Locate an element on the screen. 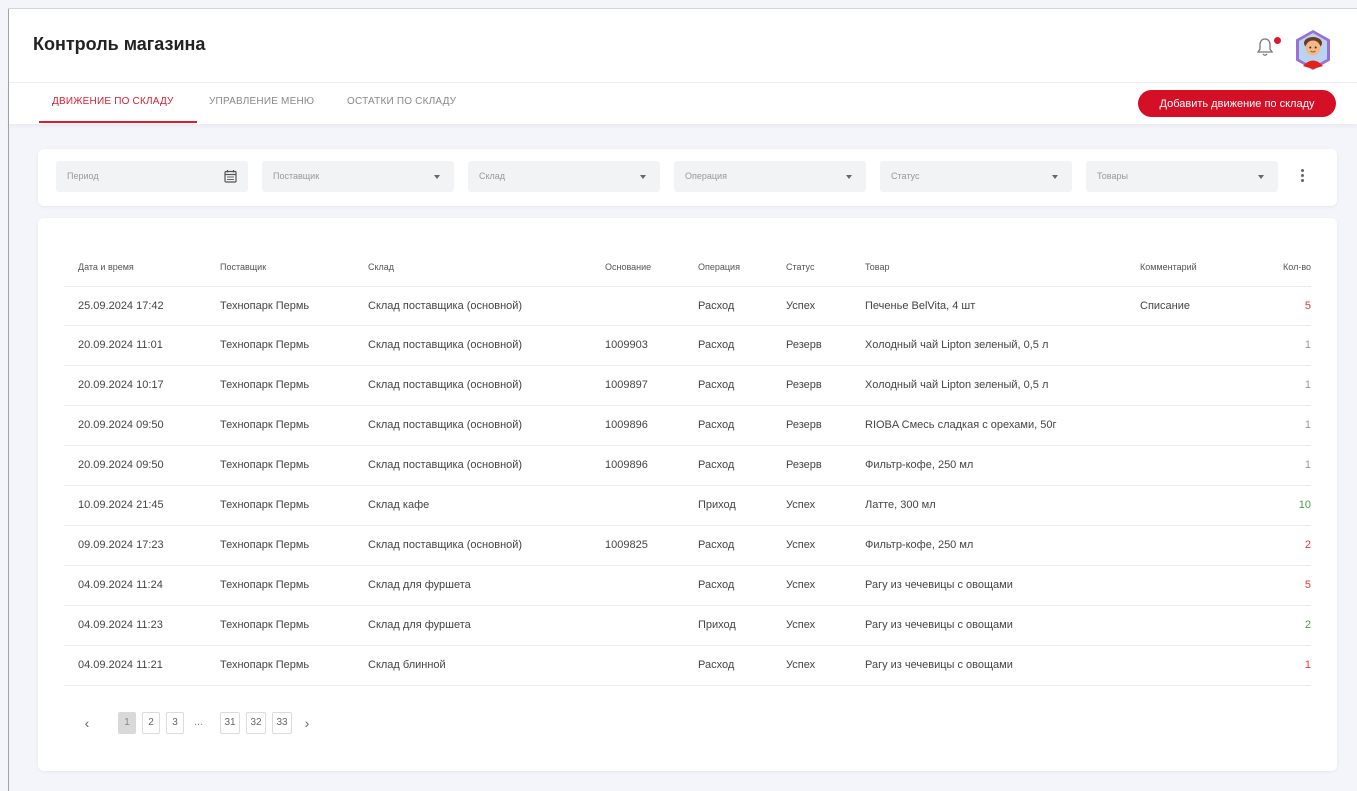 This screenshot has height=791, width=1357. avatar is located at coordinates (1313, 50).